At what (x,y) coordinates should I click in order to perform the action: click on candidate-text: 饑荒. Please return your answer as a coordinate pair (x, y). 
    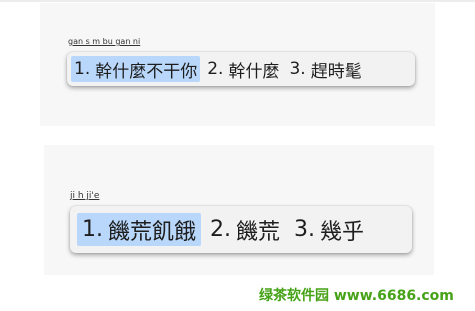
    Looking at the image, I should click on (258, 232).